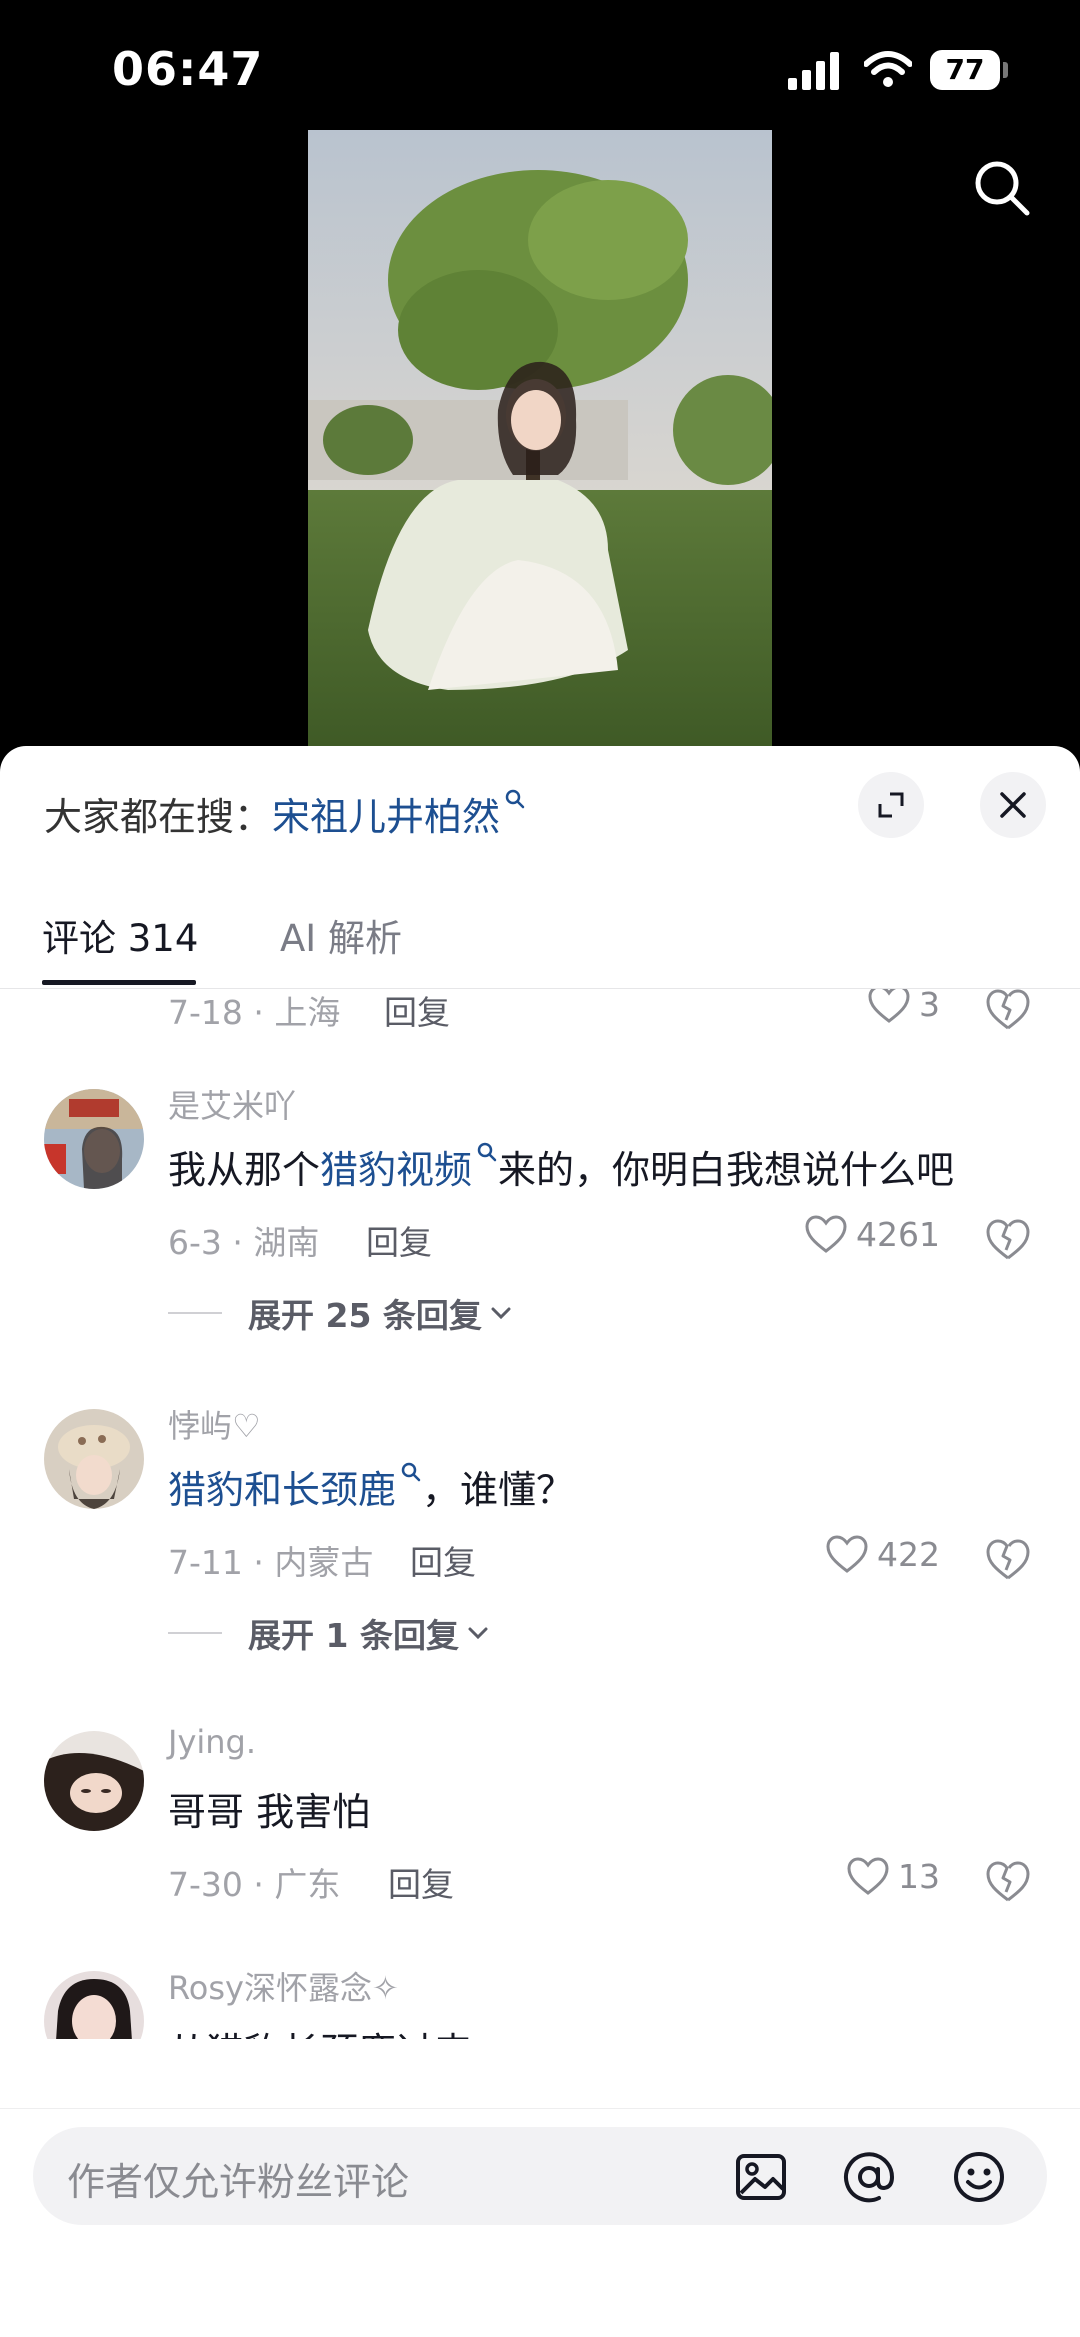 Image resolution: width=1080 pixels, height=2337 pixels. Describe the element at coordinates (119, 982) in the screenshot. I see `active-tab-indicator` at that location.